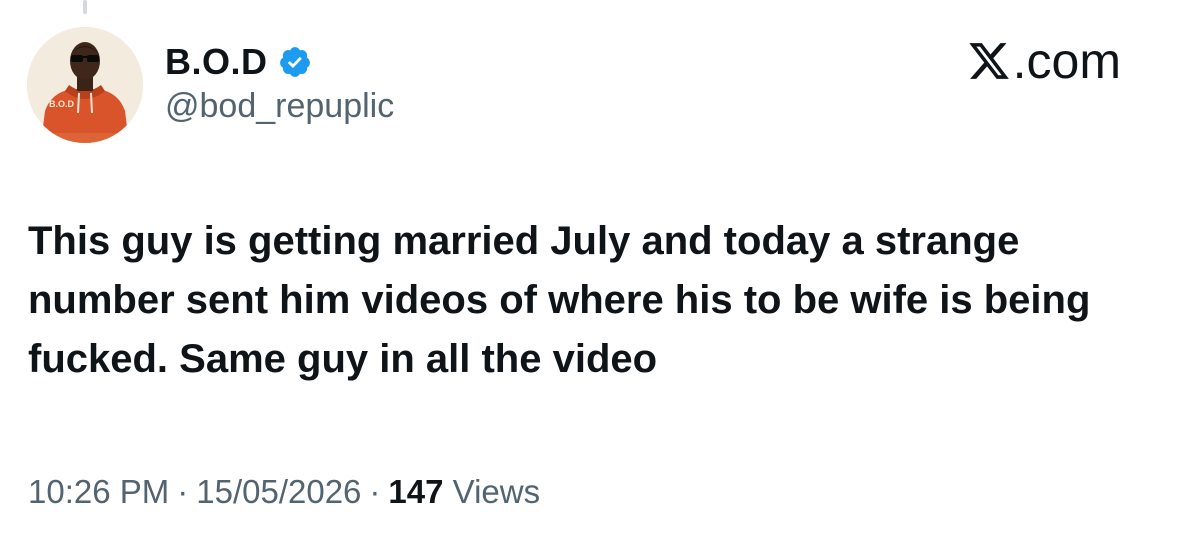  Describe the element at coordinates (85, 7) in the screenshot. I see `thread-connector-line` at that location.